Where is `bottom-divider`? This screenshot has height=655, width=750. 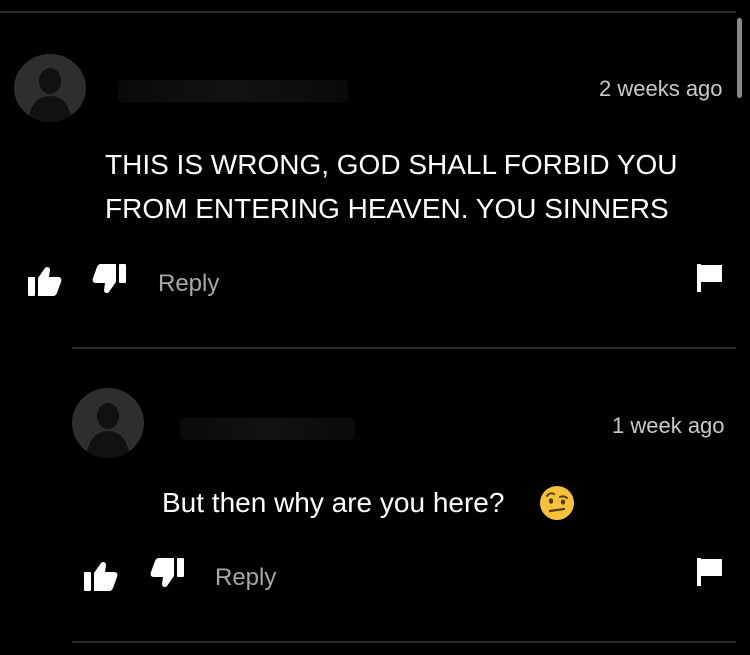
bottom-divider is located at coordinates (404, 642).